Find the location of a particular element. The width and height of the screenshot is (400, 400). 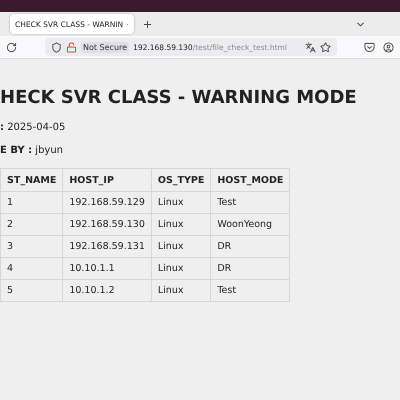

reload-icon is located at coordinates (11, 47).